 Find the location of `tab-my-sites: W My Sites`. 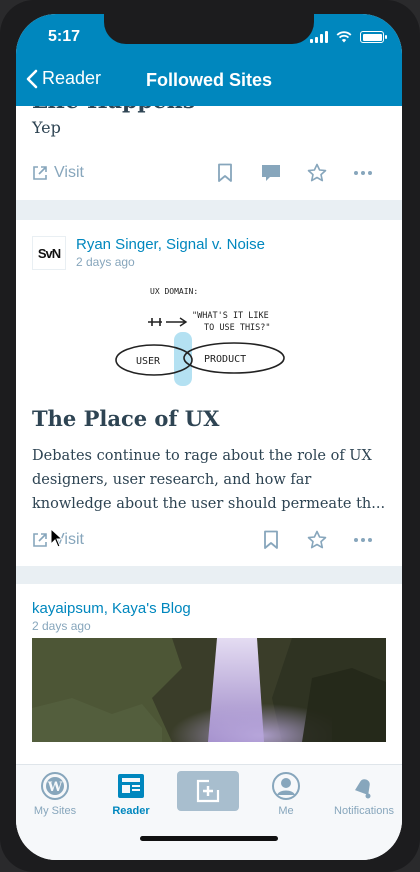

tab-my-sites: W My Sites is located at coordinates (55, 794).